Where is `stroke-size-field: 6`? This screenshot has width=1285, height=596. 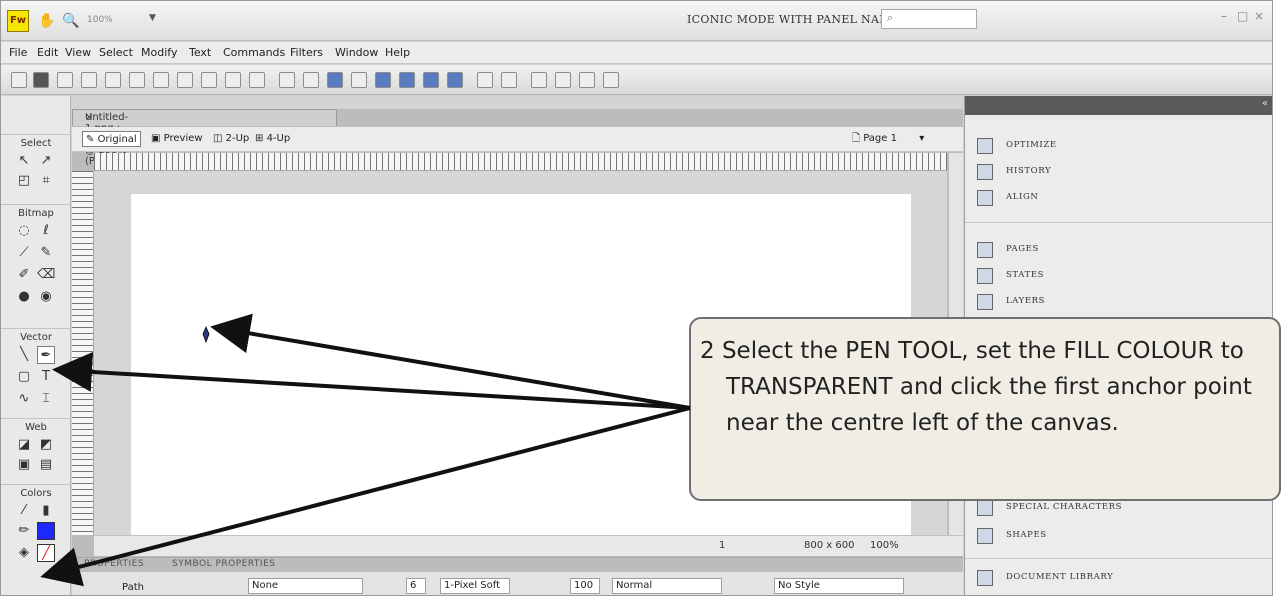 stroke-size-field: 6 is located at coordinates (416, 586).